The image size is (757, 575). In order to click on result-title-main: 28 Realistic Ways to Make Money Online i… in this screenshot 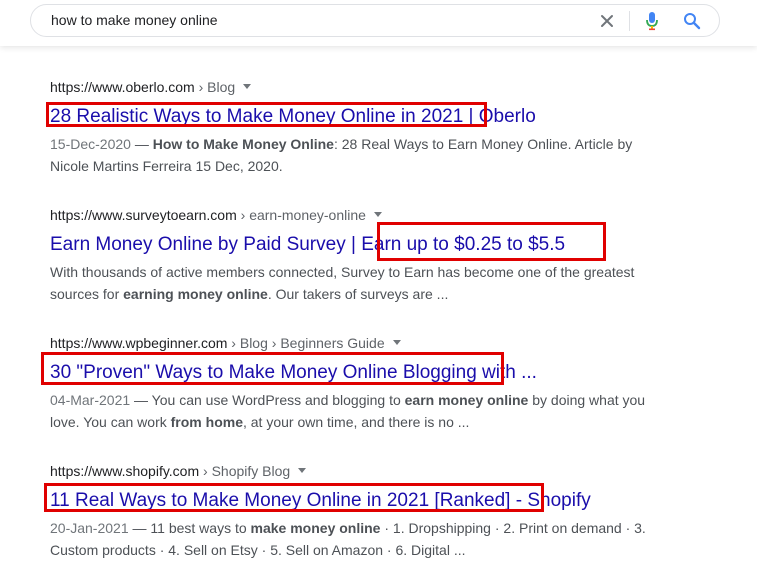, I will do `click(256, 116)`.